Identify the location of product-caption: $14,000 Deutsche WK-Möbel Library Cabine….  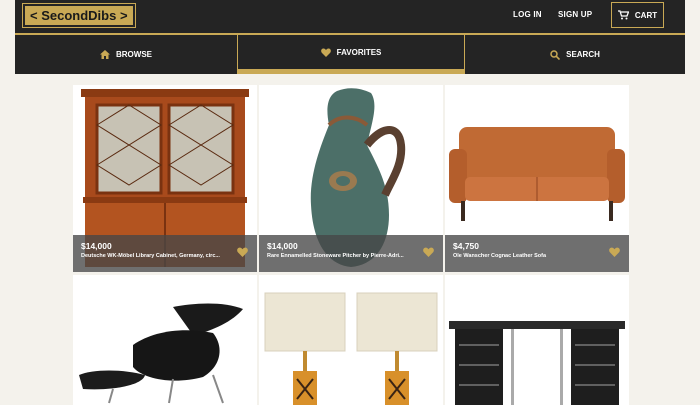
(165, 253).